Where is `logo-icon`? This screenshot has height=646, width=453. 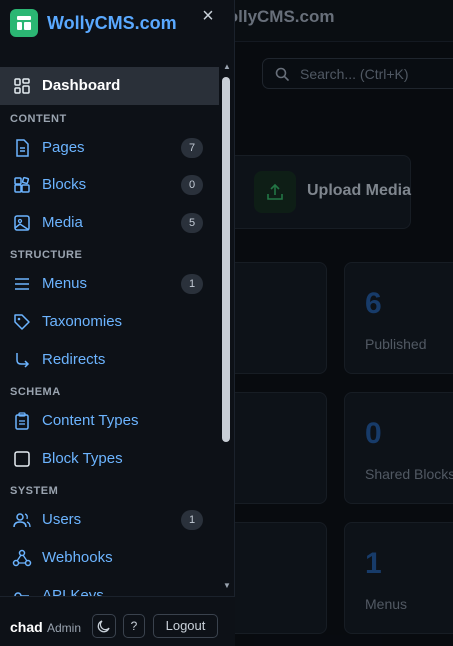
logo-icon is located at coordinates (24, 23).